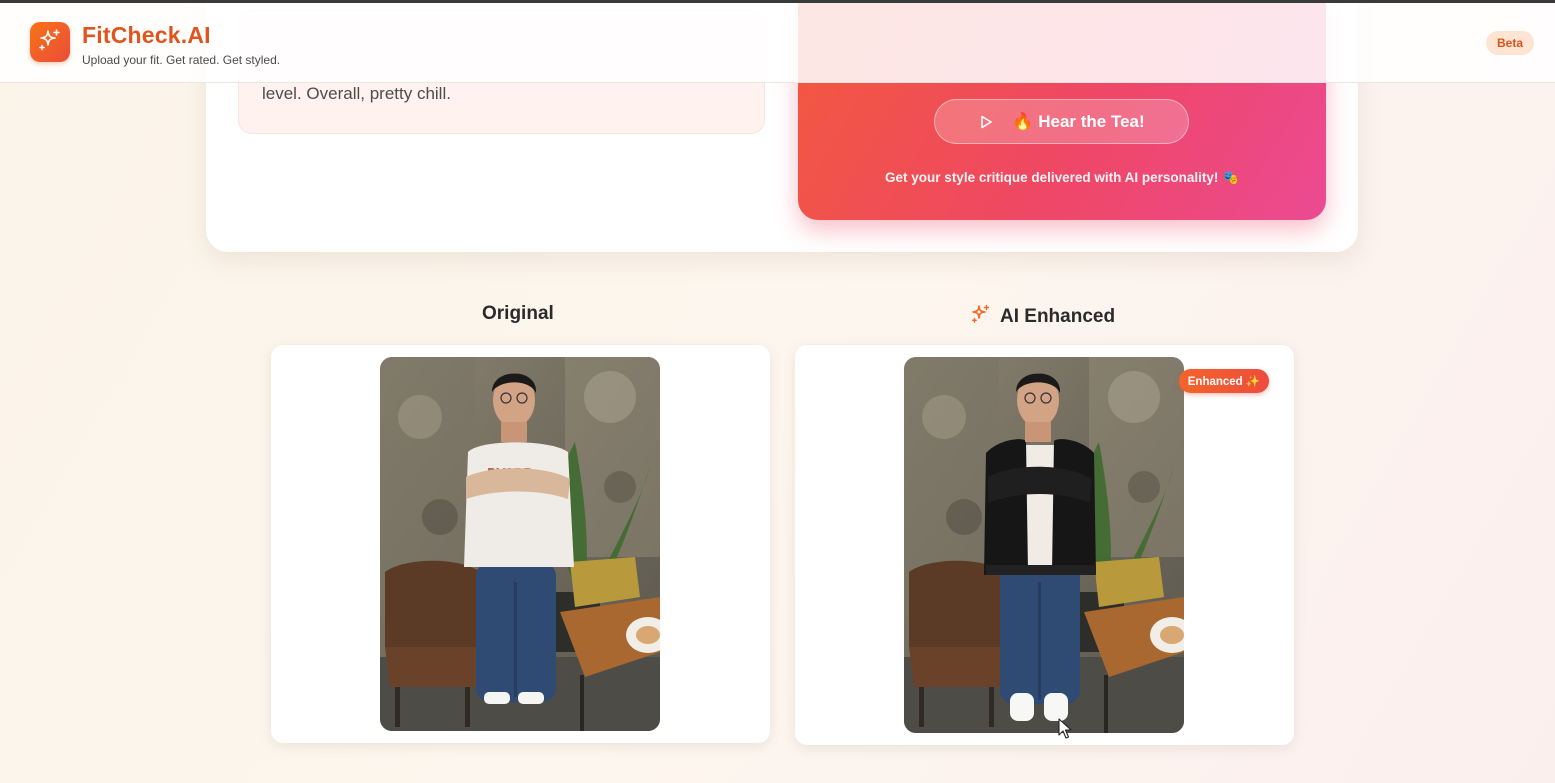  I want to click on play-icon, so click(986, 122).